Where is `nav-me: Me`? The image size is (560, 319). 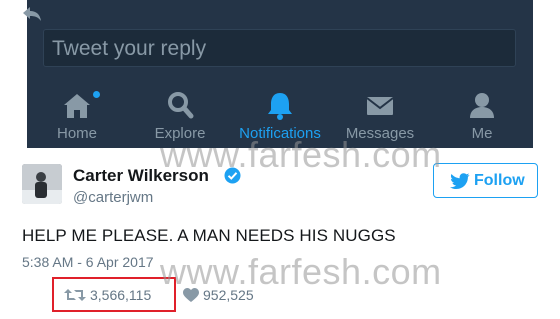
nav-me: Me is located at coordinates (482, 116).